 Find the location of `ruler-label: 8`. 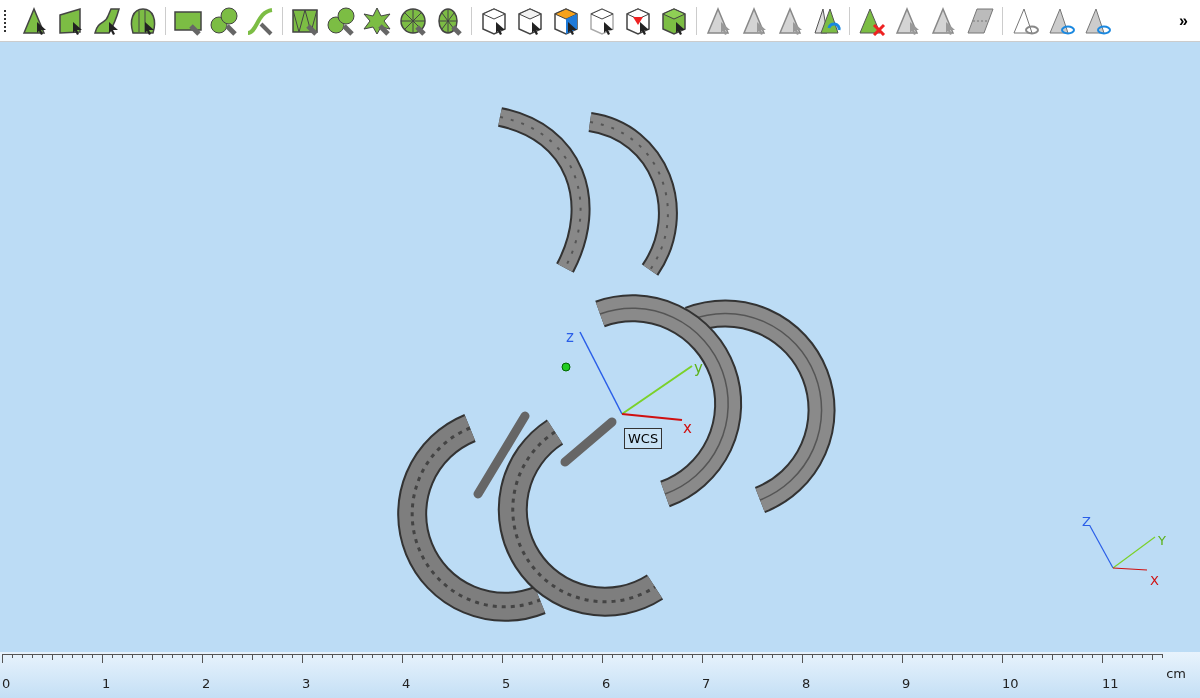

ruler-label: 8 is located at coordinates (806, 683).